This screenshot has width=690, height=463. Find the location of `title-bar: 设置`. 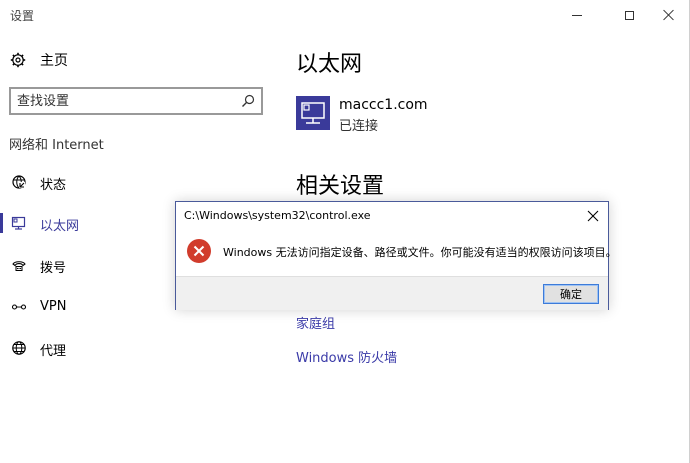

title-bar: 设置 is located at coordinates (345, 15).